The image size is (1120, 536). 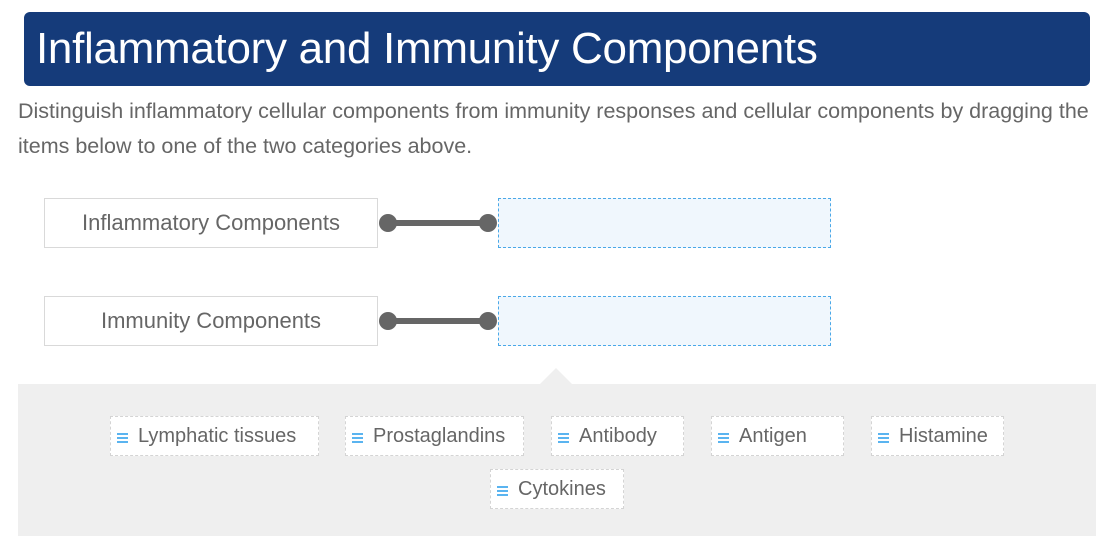 I want to click on connector-immunity, so click(x=438, y=321).